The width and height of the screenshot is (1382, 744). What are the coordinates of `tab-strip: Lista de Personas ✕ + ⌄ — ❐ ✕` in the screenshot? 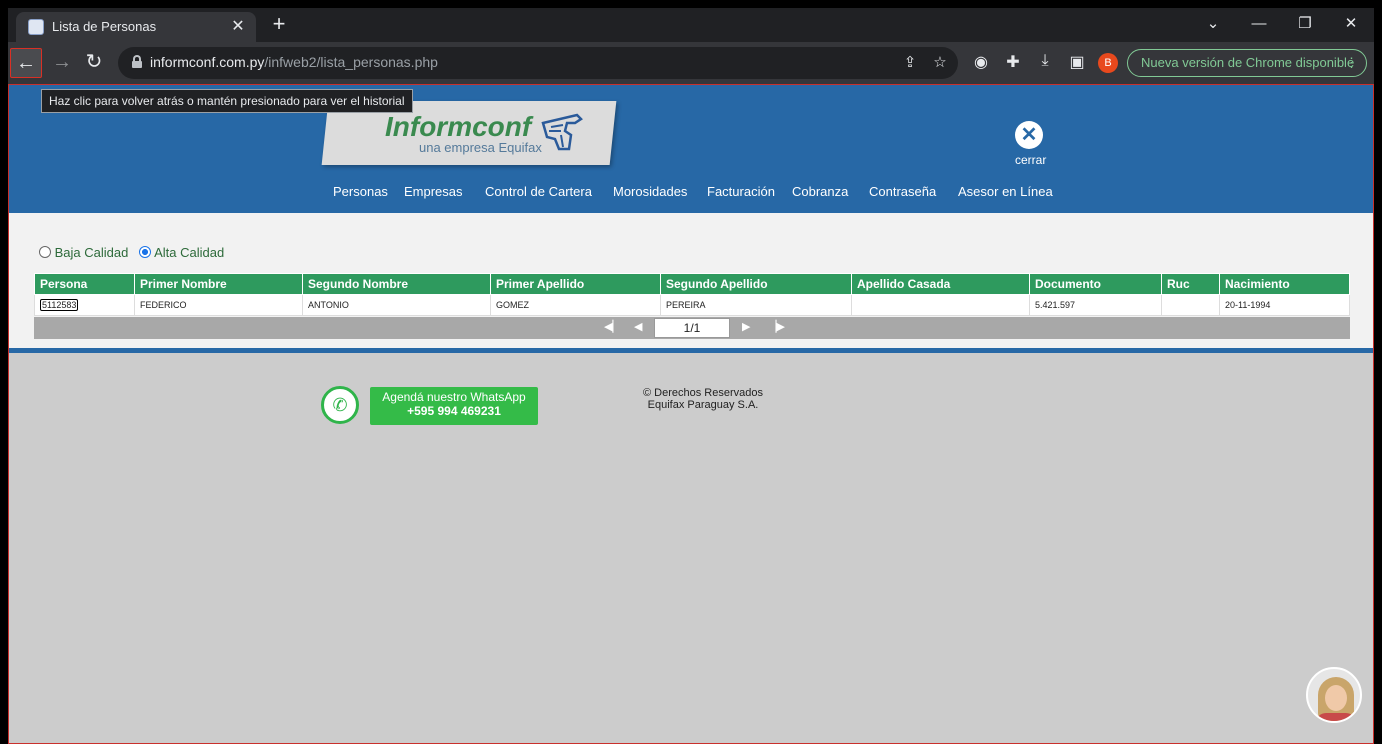 It's located at (691, 25).